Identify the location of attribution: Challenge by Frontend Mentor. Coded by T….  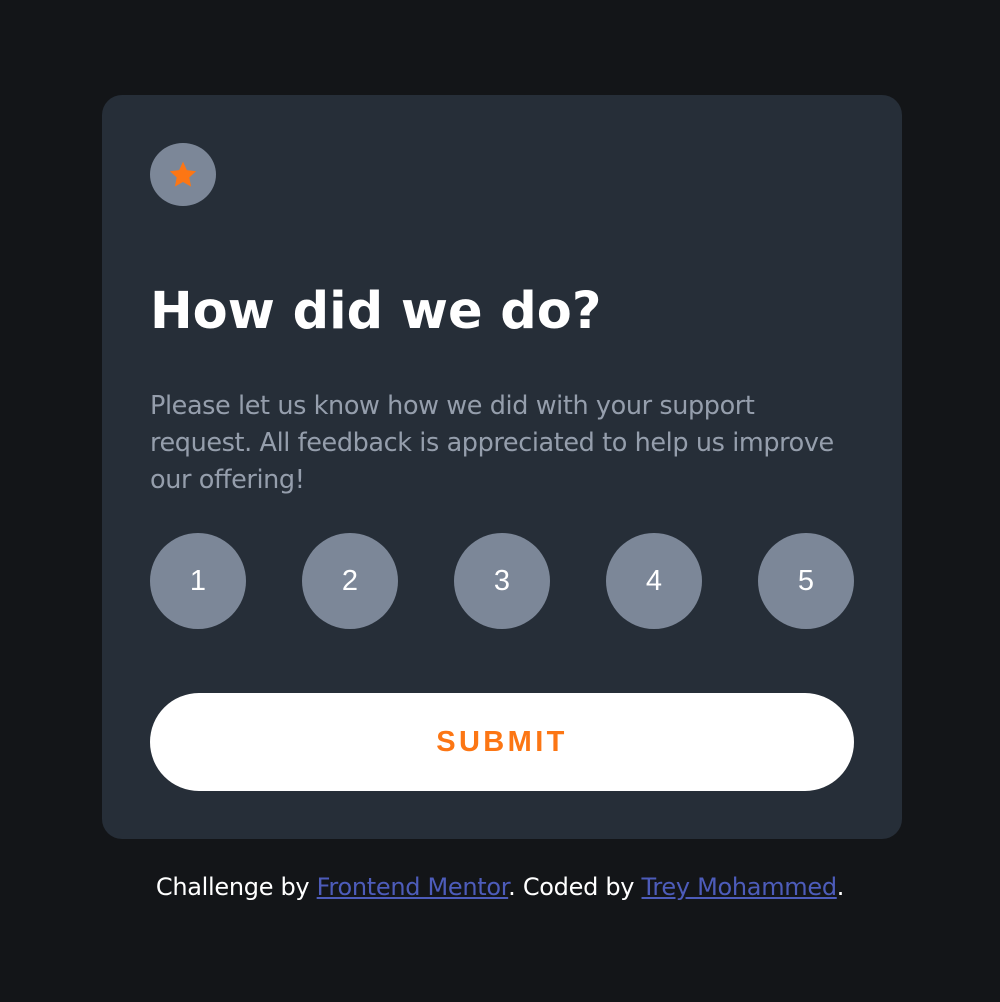
(500, 887).